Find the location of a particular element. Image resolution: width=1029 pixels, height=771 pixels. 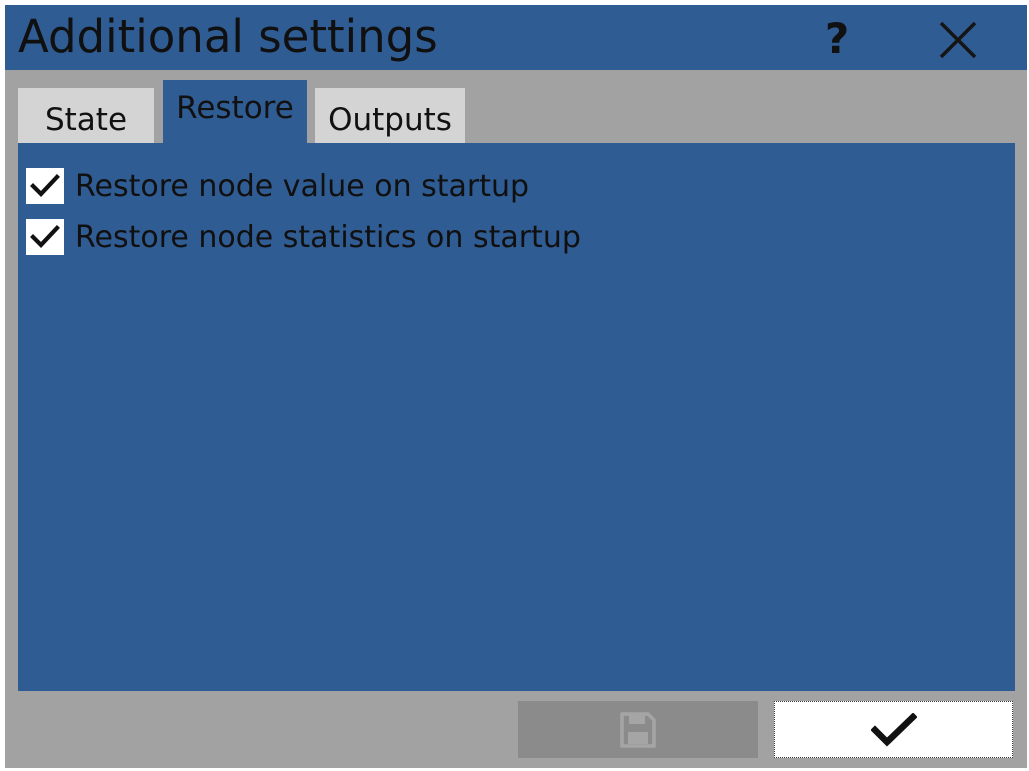

restore-value-checkbox is located at coordinates (45, 186).